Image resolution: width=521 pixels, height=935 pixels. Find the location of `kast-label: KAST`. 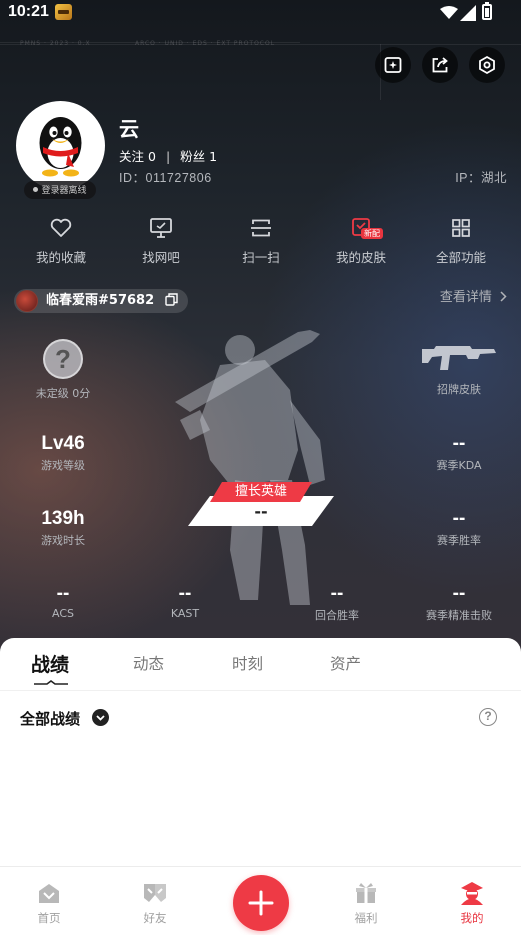

kast-label: KAST is located at coordinates (185, 613).